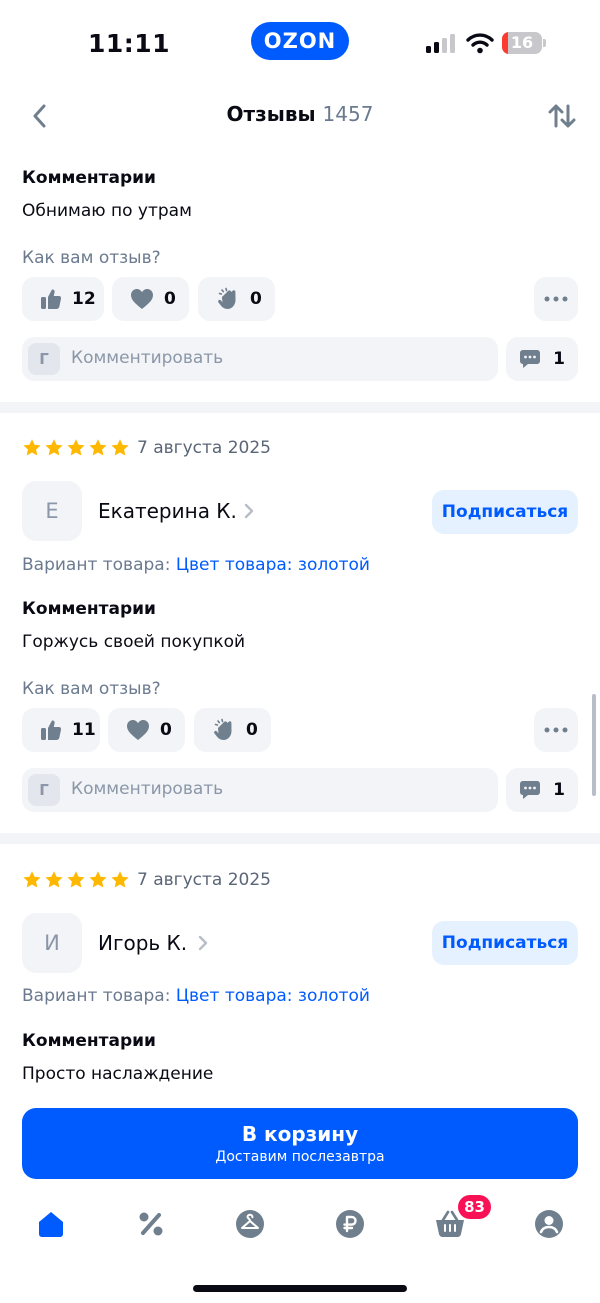 The height and width of the screenshot is (1303, 600). I want to click on ruble-icon, so click(350, 1224).